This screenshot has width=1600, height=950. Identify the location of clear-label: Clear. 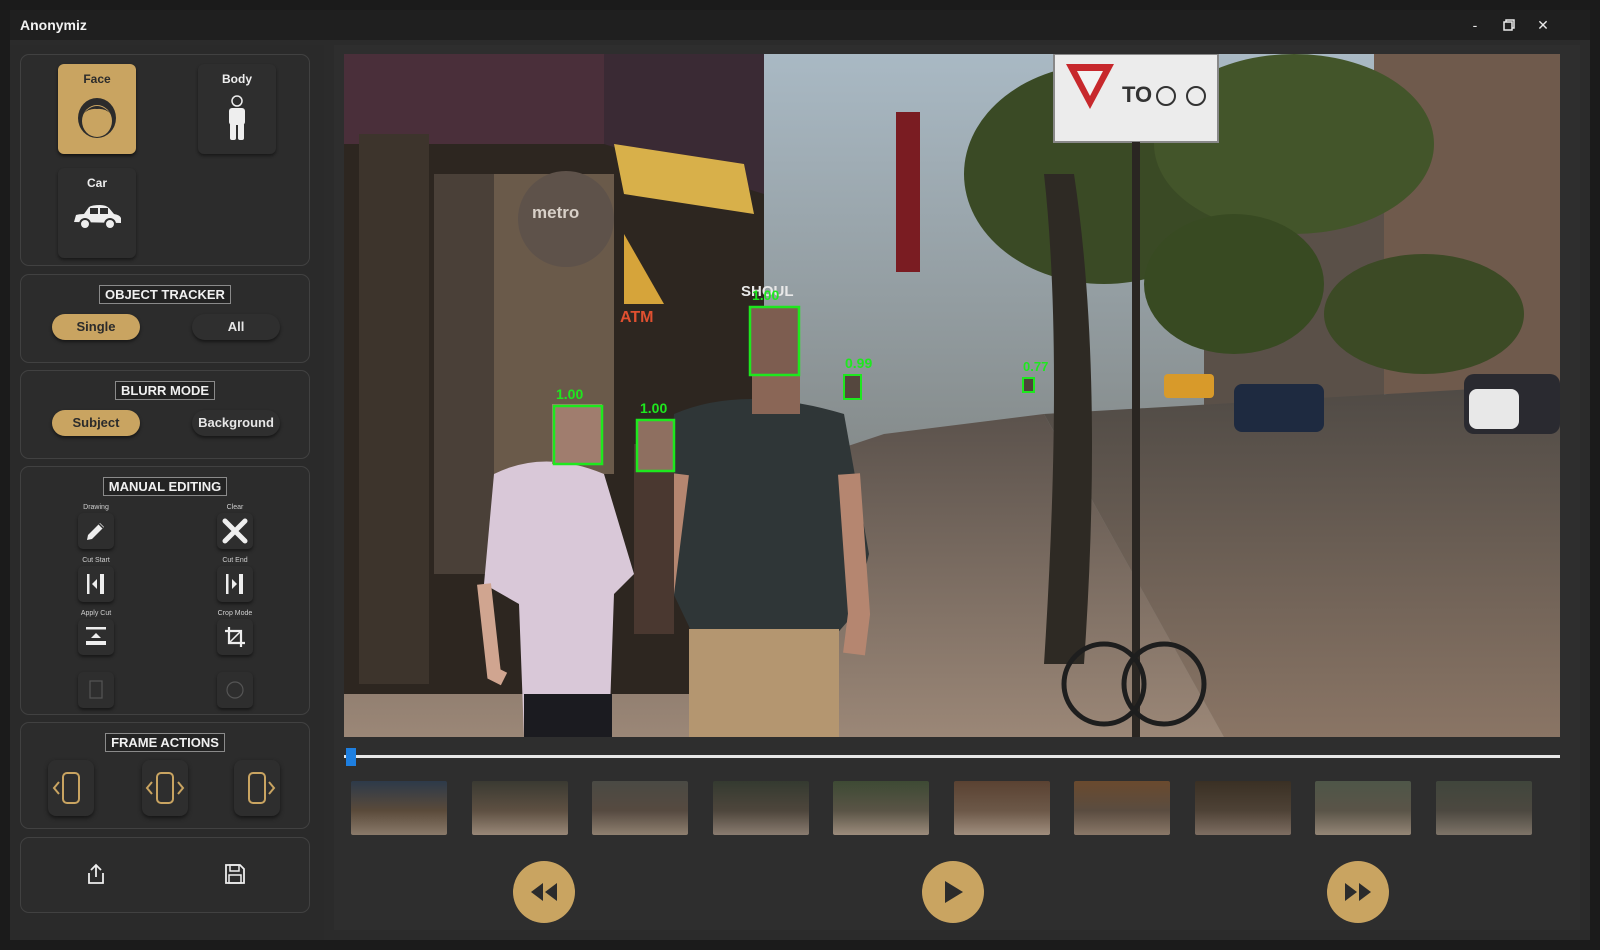
(235, 507).